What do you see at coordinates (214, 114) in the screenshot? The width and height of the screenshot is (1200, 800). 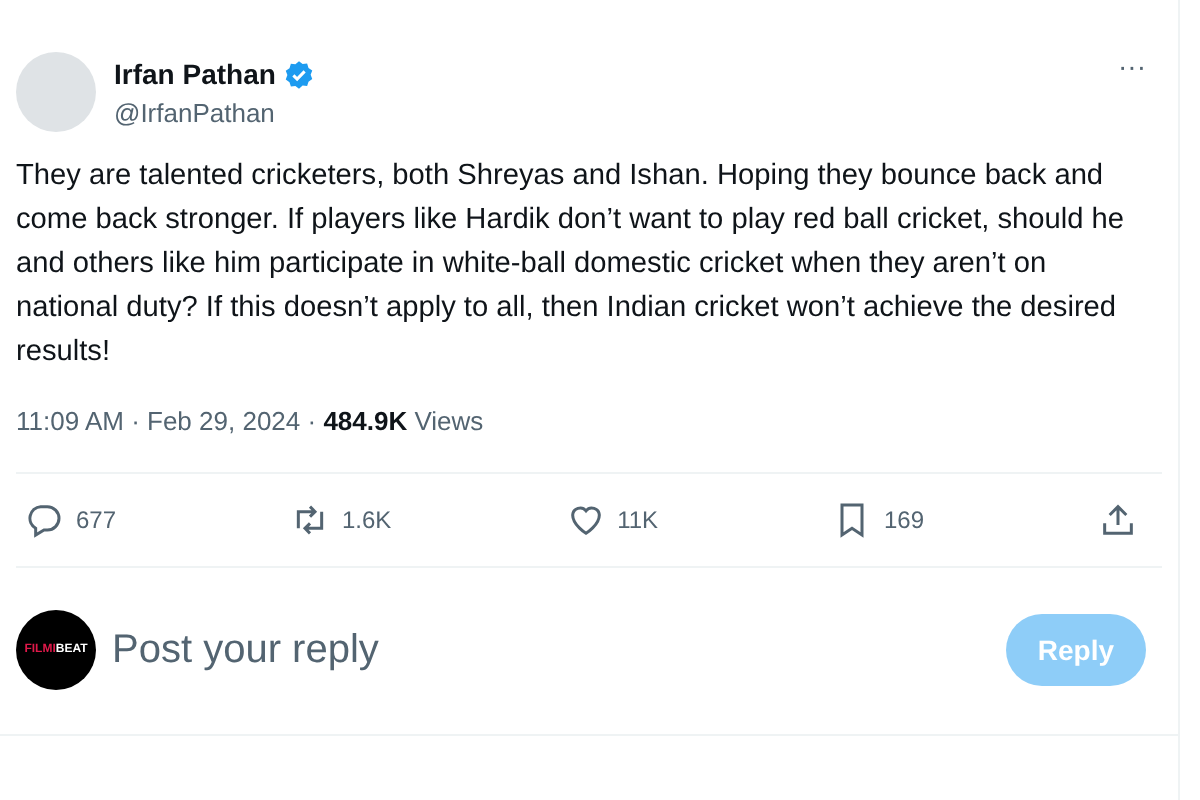 I see `author-handle: @IrfanPathan` at bounding box center [214, 114].